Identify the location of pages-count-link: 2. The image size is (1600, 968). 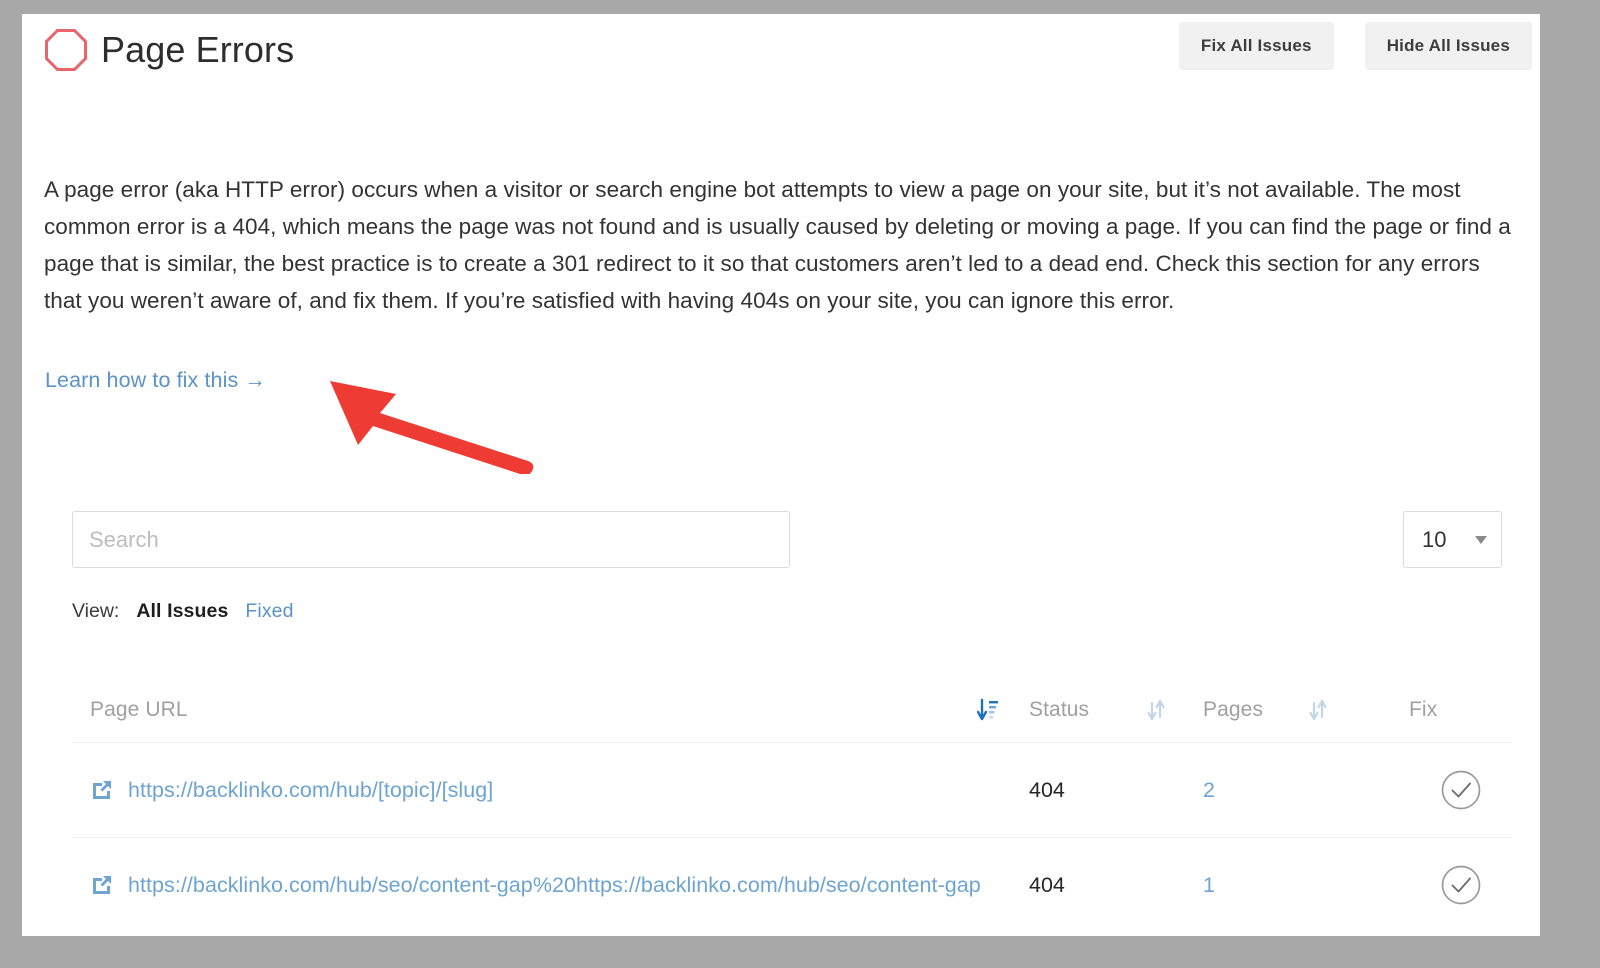
(1209, 790).